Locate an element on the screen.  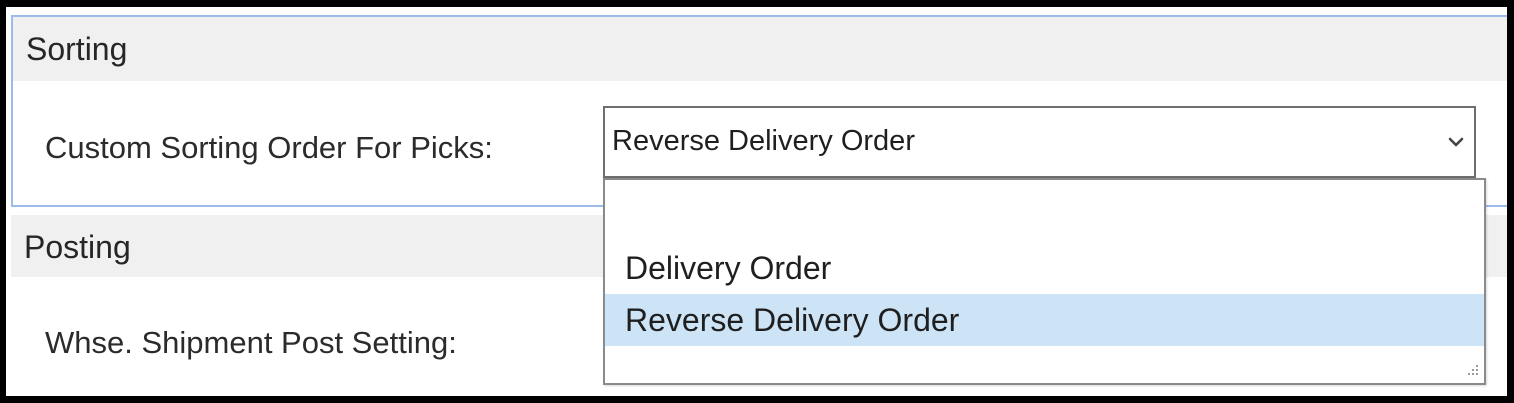
posting-section-title: Posting is located at coordinates (77, 247).